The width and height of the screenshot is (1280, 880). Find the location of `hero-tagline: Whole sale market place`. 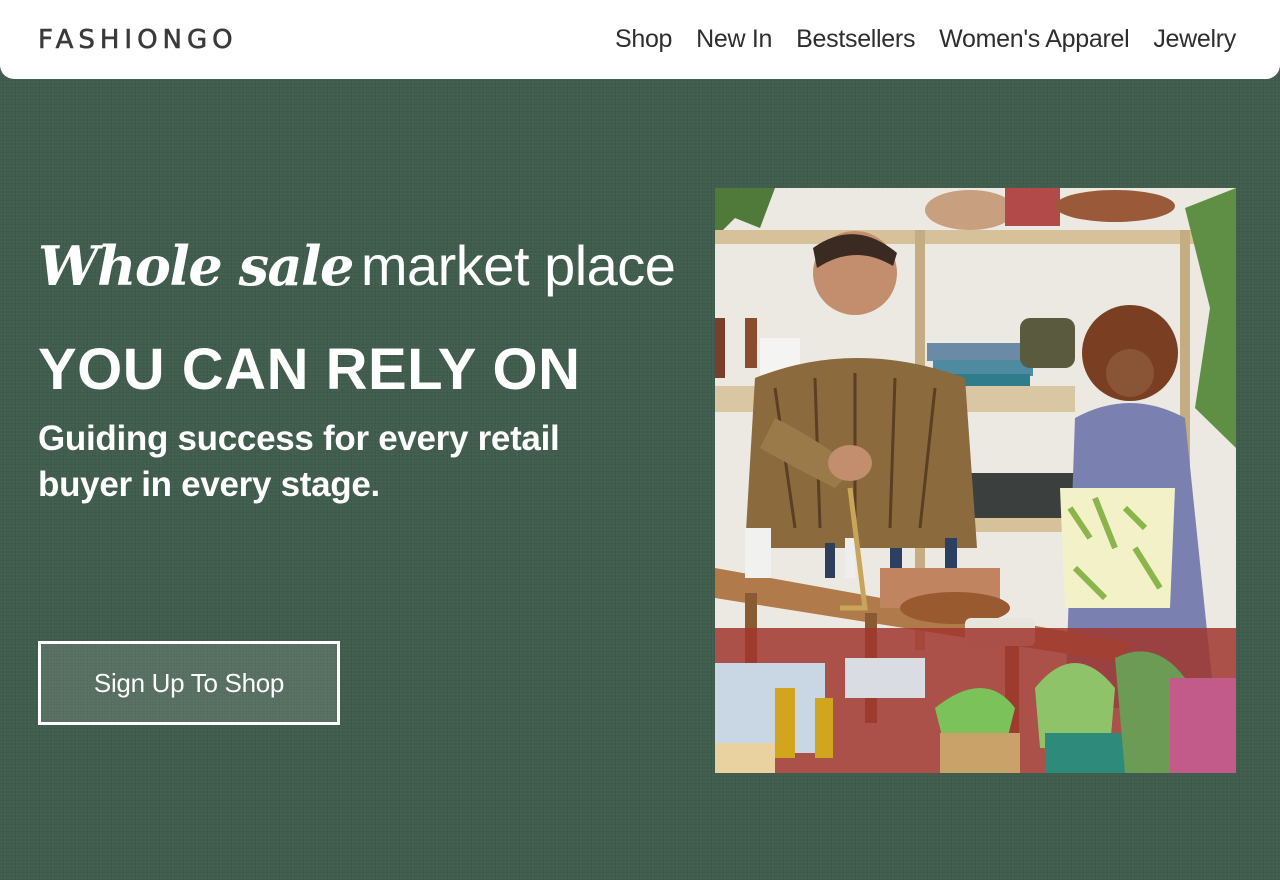

hero-tagline: Whole sale market place is located at coordinates (358, 273).